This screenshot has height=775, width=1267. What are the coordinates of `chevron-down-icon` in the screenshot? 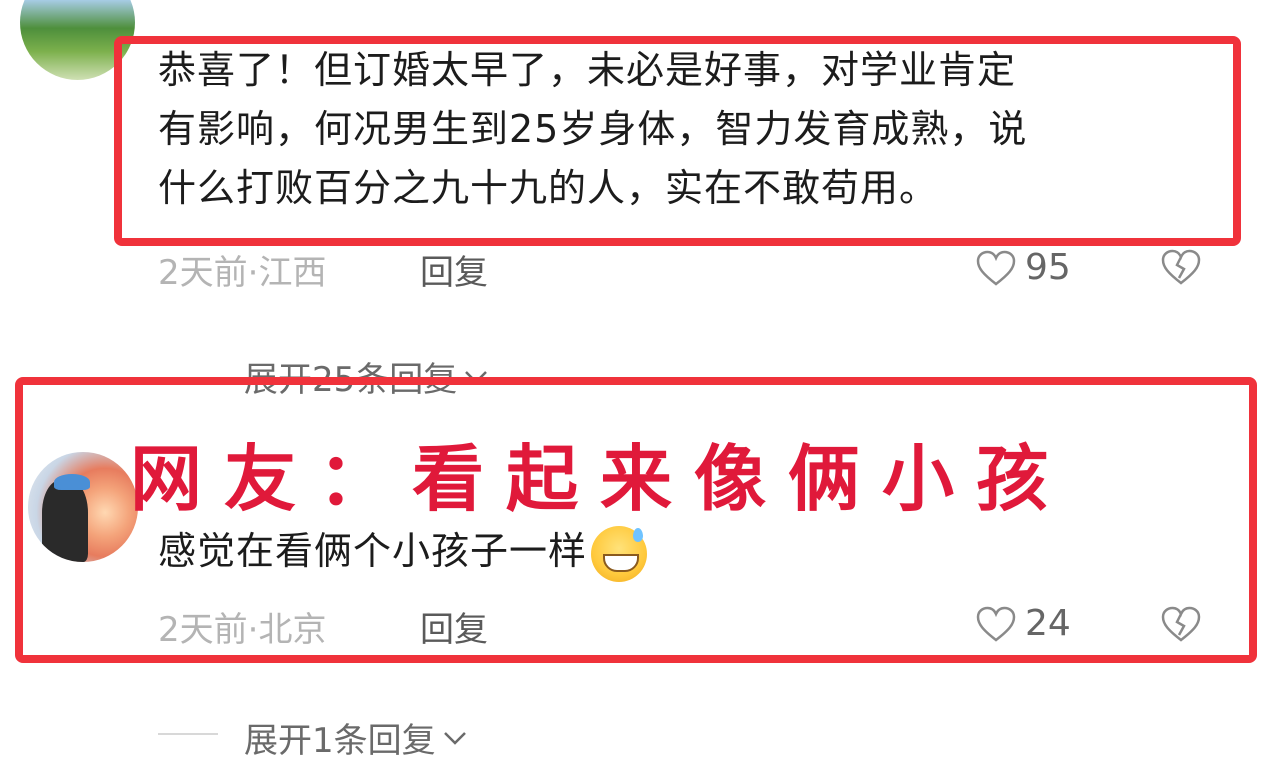 It's located at (454, 738).